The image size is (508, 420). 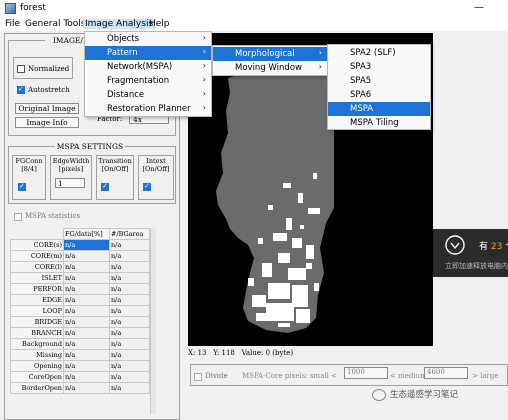 I want to click on table-row: PERFOR n/a n/a, so click(x=80, y=289).